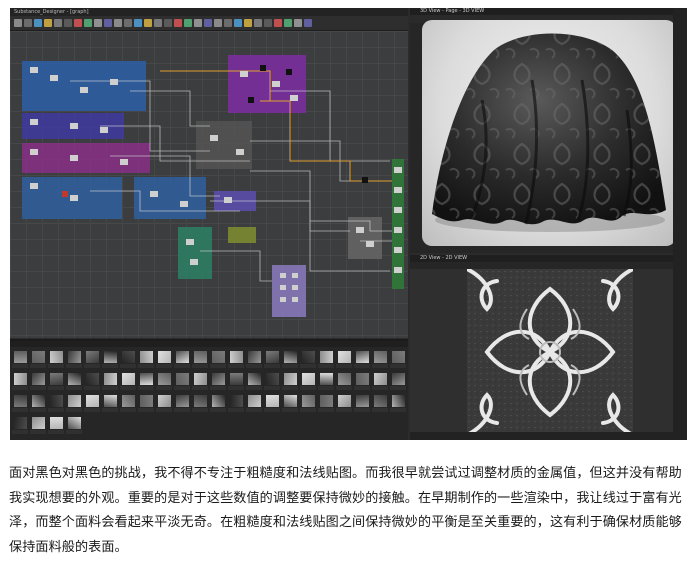 The width and height of the screenshot is (697, 582). Describe the element at coordinates (680, 224) in the screenshot. I see `right-toolbar` at that location.